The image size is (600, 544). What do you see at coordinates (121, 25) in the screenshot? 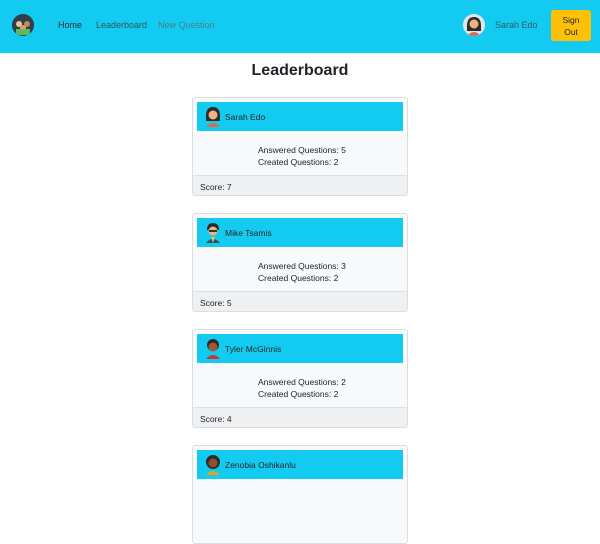
I see `nav-leaderboard-link: Leaderboard` at bounding box center [121, 25].